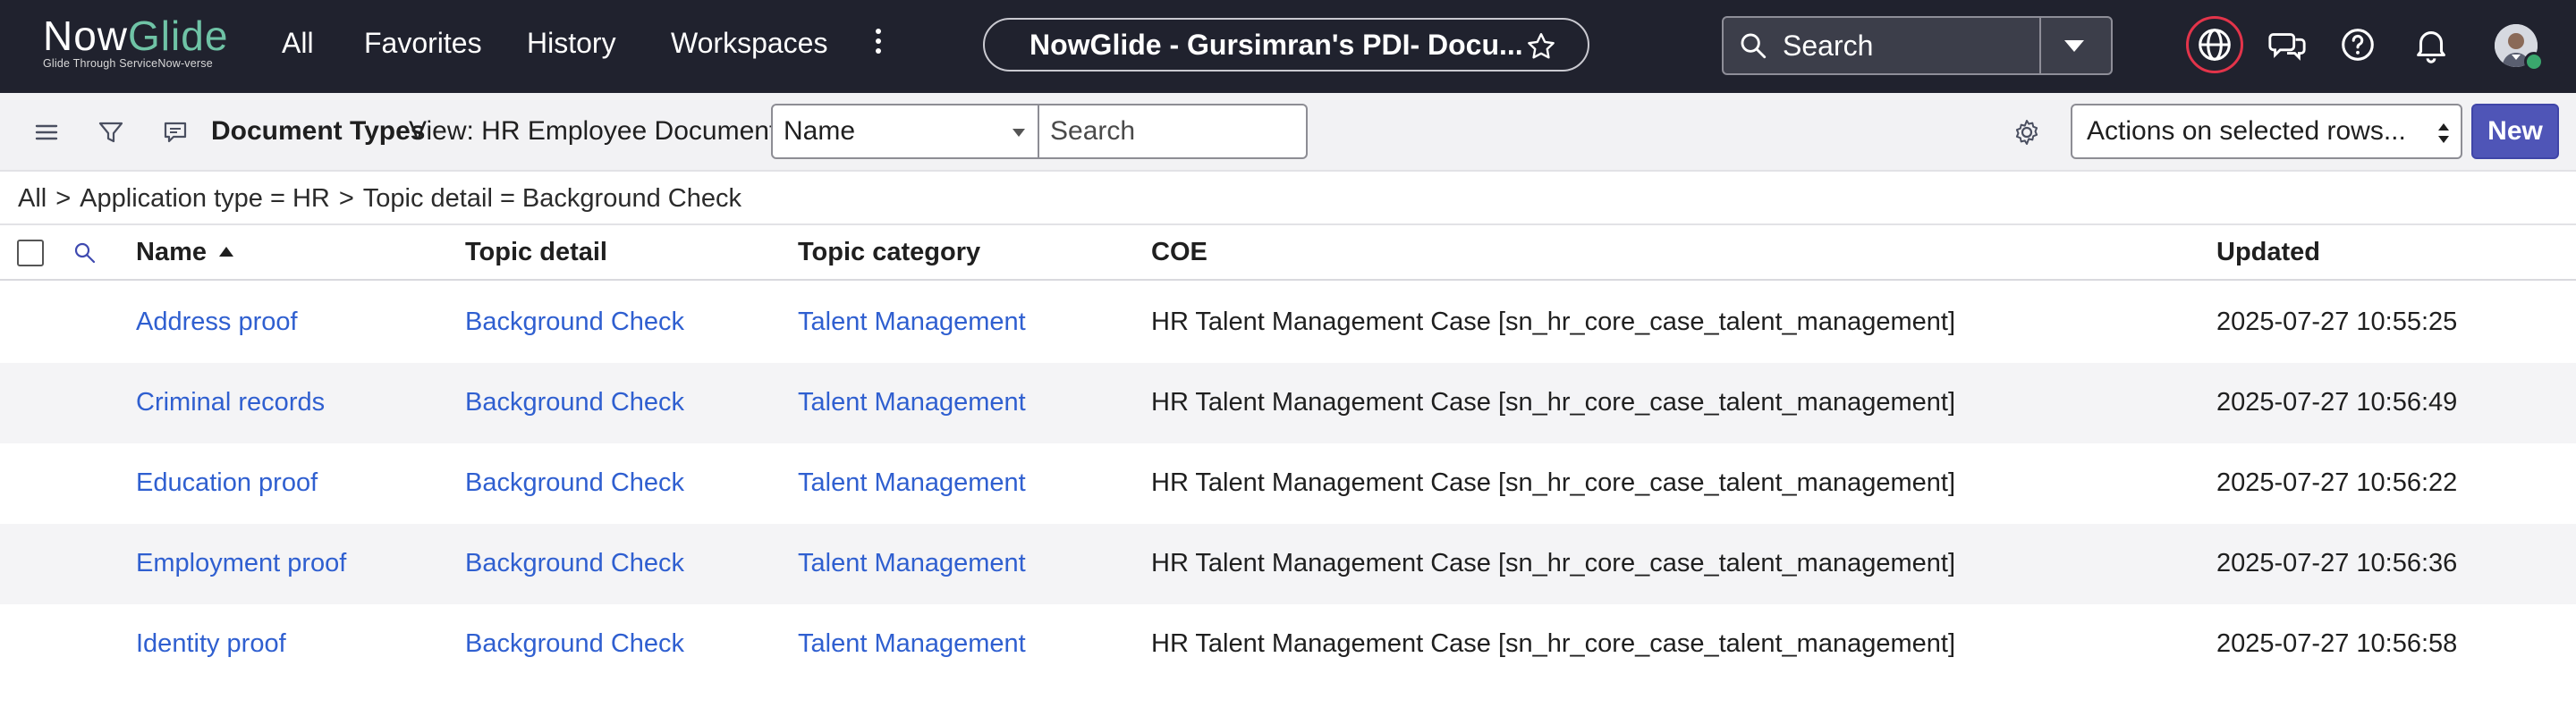 The image size is (2576, 708). What do you see at coordinates (2357, 44) in the screenshot?
I see `help-icon` at bounding box center [2357, 44].